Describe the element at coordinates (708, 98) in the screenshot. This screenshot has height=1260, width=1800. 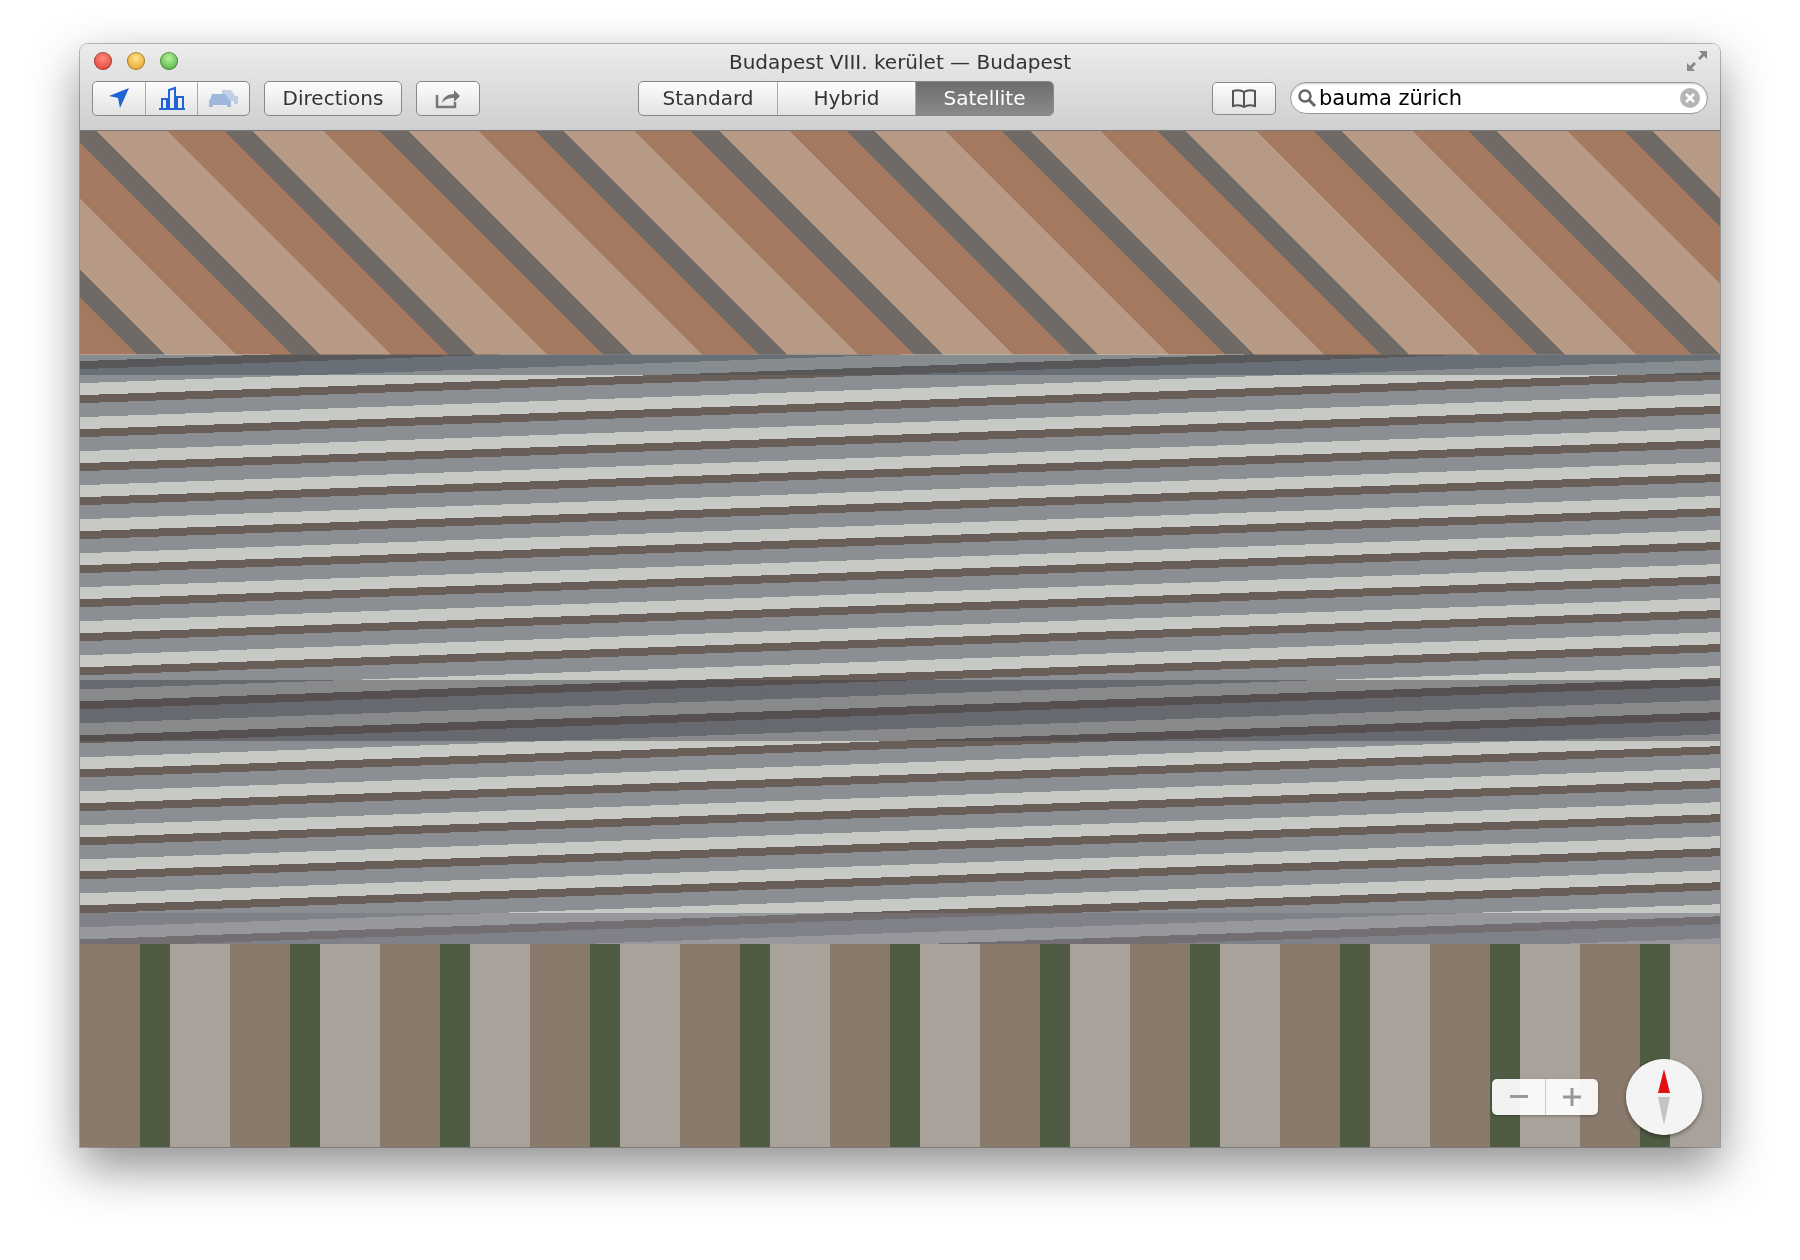
I see `map-mode-tab: Standard` at that location.